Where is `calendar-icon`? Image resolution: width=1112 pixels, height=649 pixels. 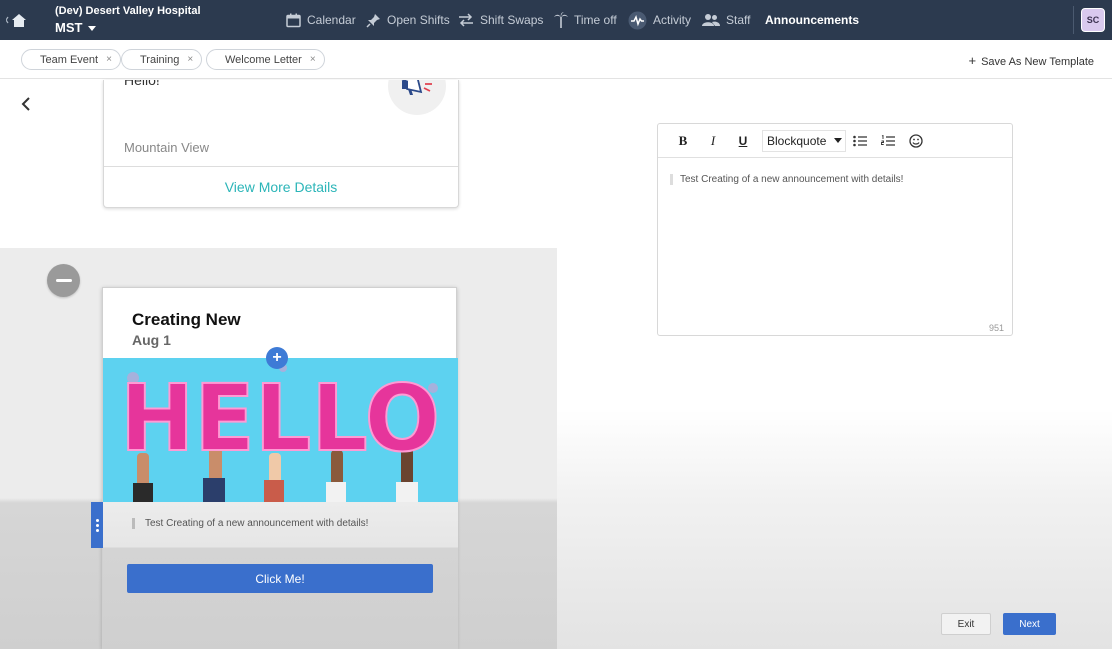
calendar-icon is located at coordinates (293, 20).